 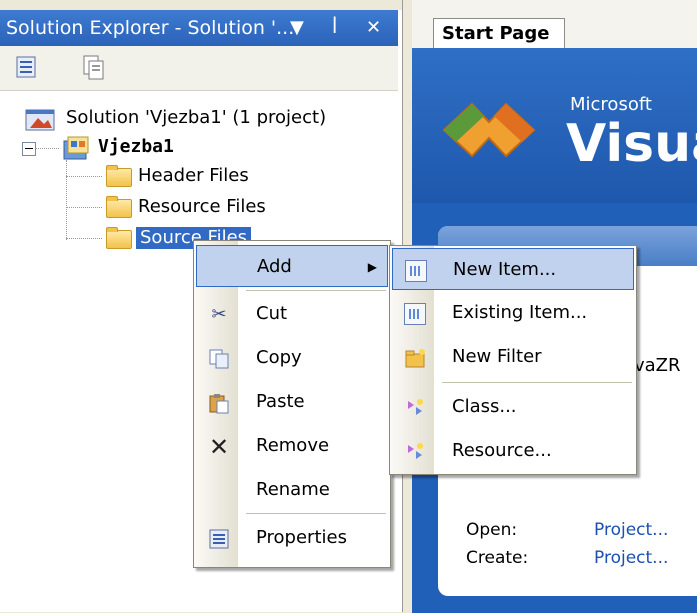 I want to click on folder-label: Resource Files, so click(x=202, y=206).